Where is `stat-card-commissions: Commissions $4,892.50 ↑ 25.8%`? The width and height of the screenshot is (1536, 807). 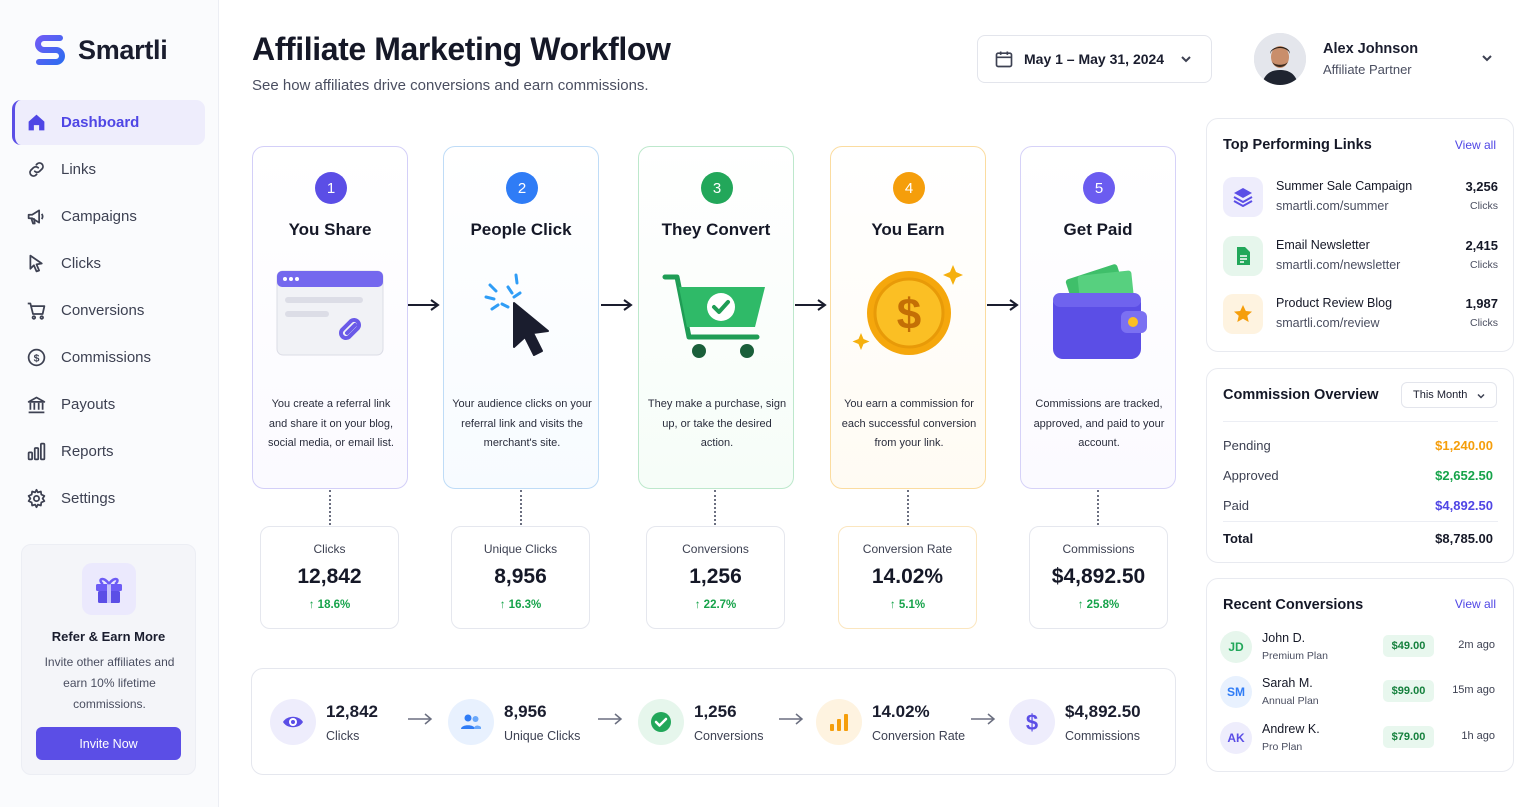
stat-card-commissions: Commissions $4,892.50 ↑ 25.8% is located at coordinates (1098, 577).